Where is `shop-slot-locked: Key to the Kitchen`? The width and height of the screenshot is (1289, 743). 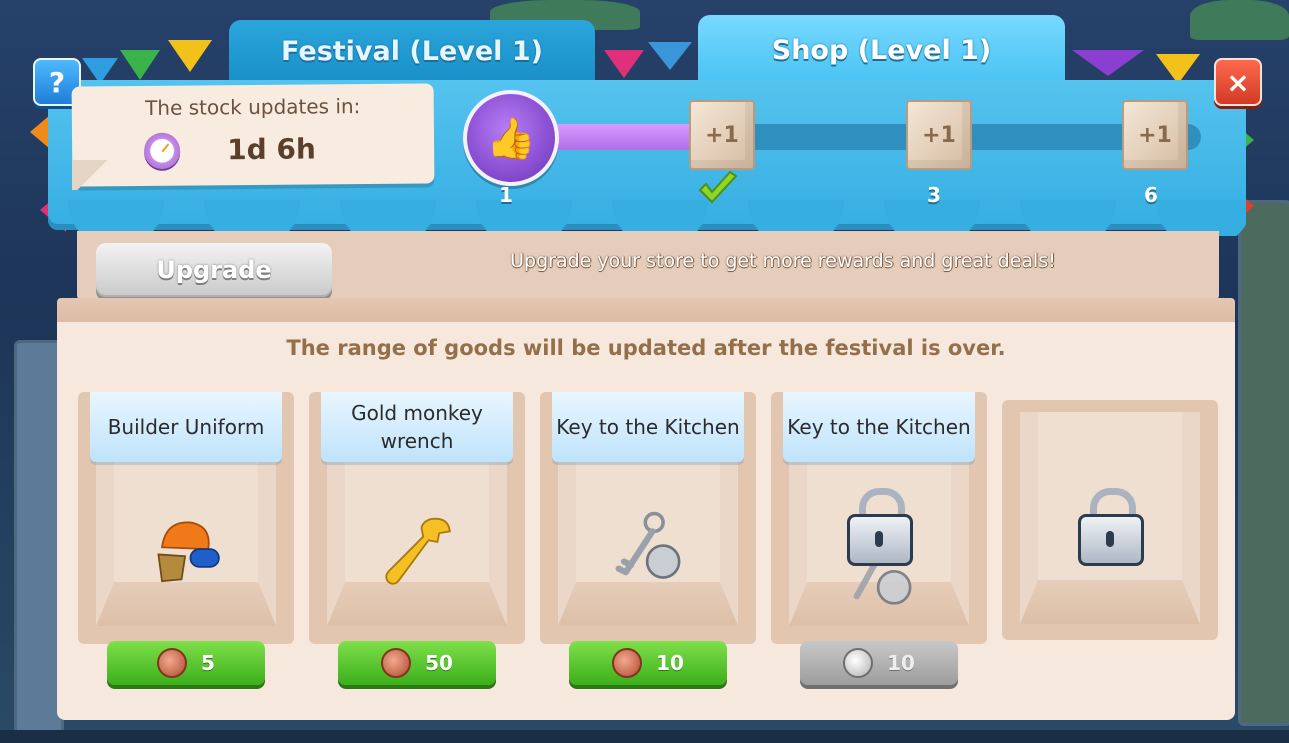 shop-slot-locked: Key to the Kitchen is located at coordinates (879, 518).